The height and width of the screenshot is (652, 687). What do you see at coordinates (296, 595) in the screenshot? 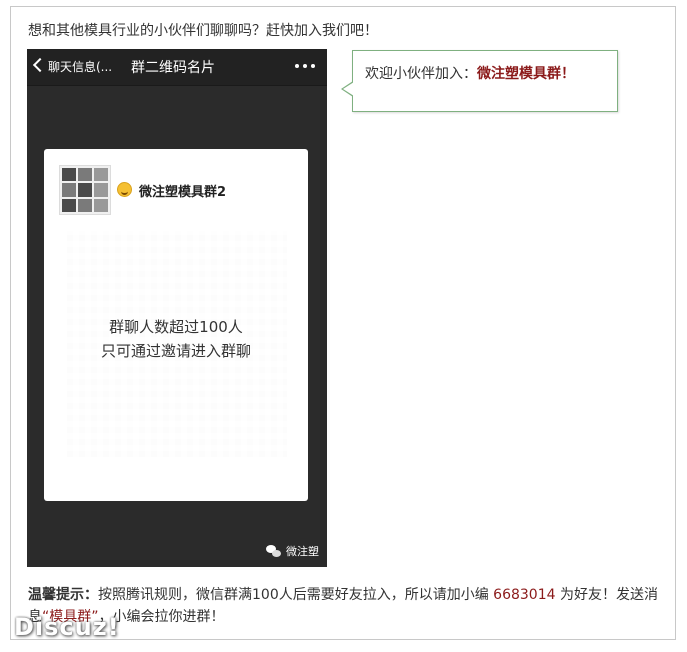
I see `tip-text1: 按照腾讯规则，微信群满100人后需要好友拉入，所以请加小编` at bounding box center [296, 595].